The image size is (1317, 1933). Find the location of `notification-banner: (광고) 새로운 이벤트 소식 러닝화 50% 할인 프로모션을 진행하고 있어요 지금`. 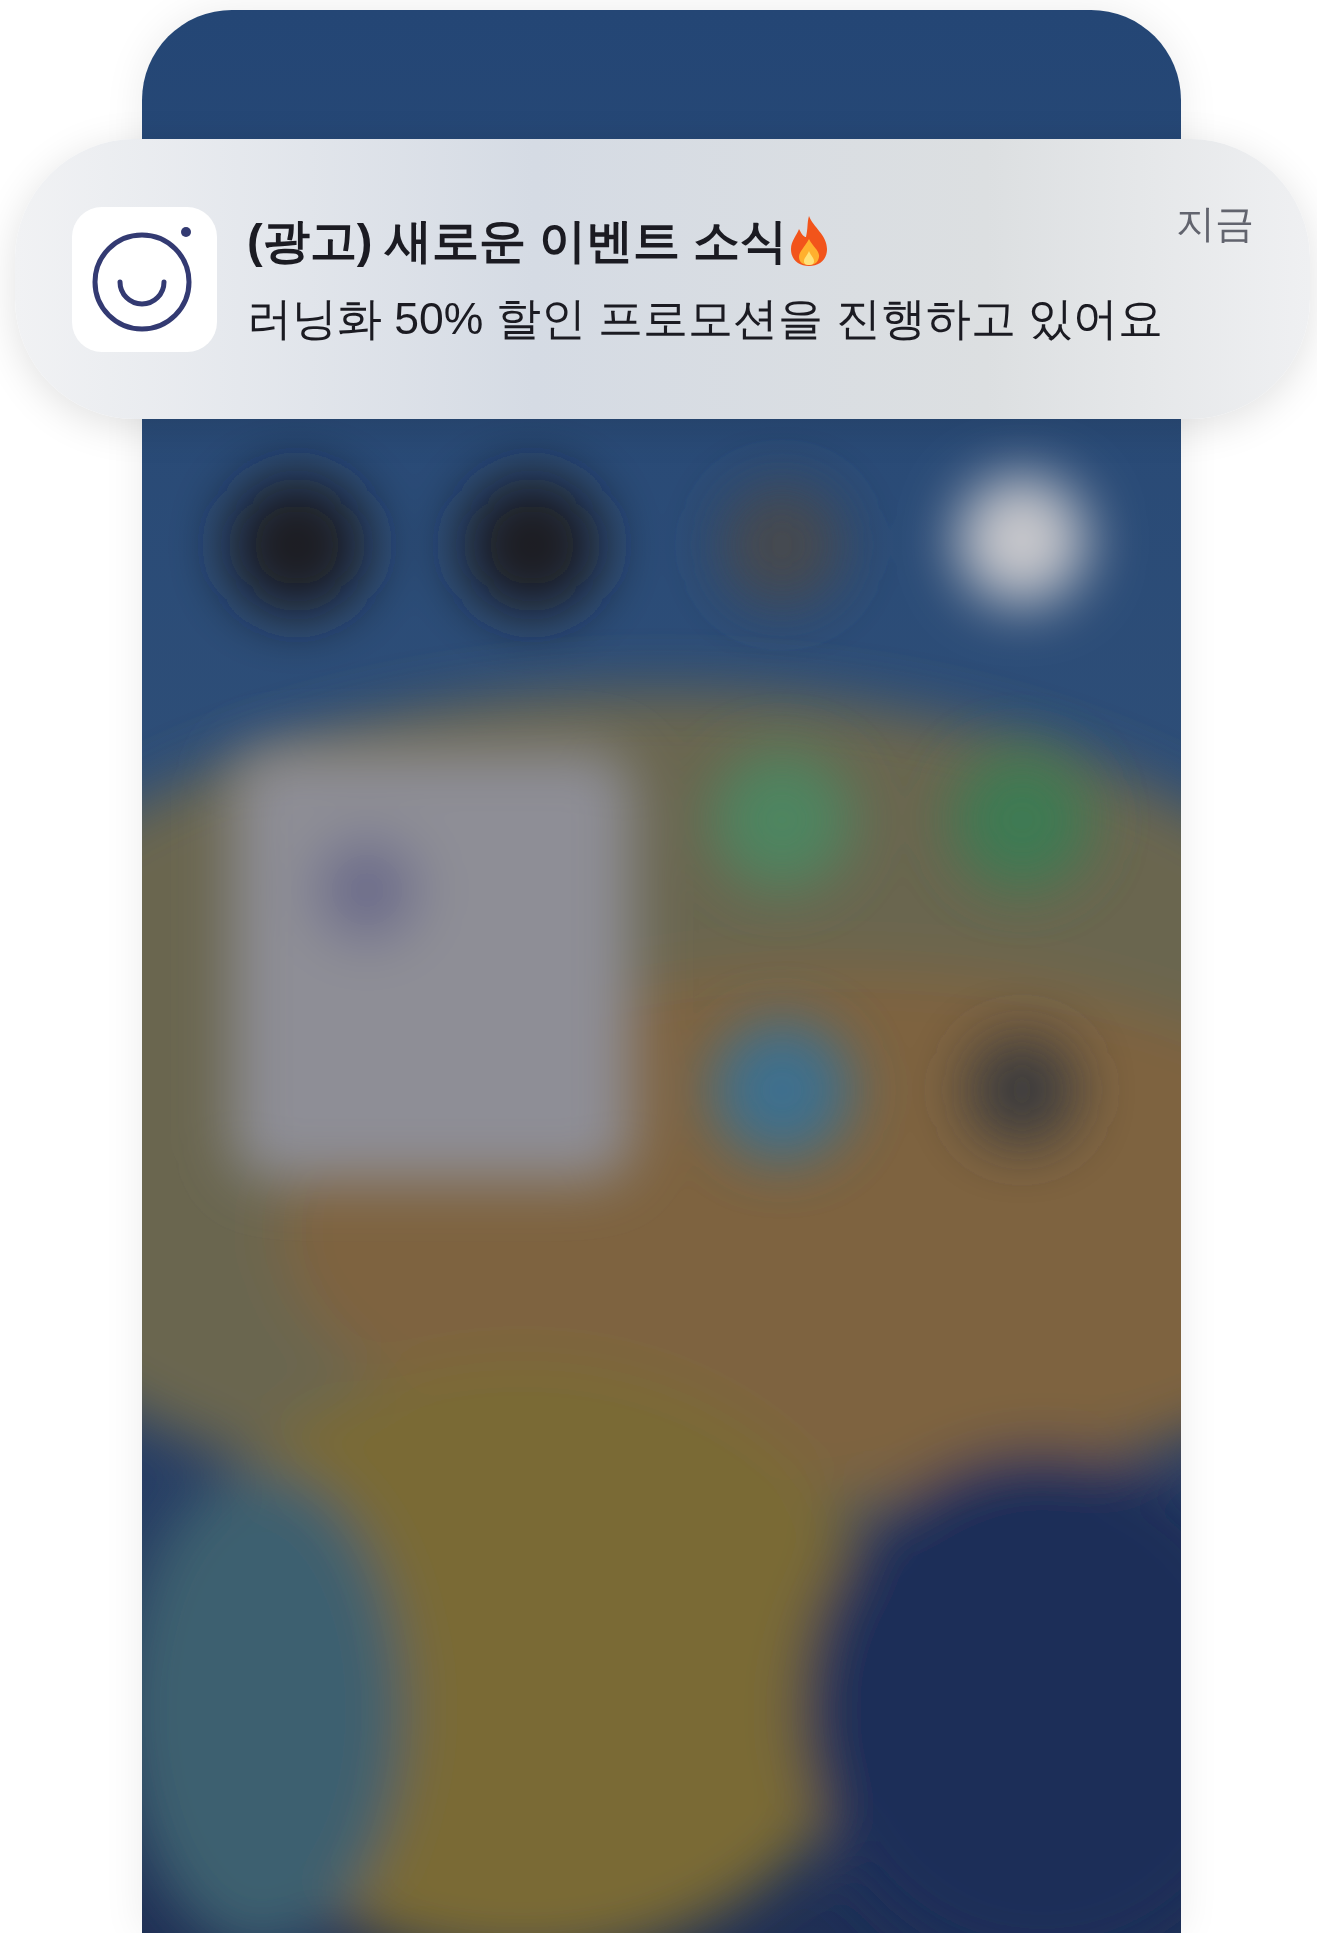

notification-banner: (광고) 새로운 이벤트 소식 러닝화 50% 할인 프로모션을 진행하고 있어요 지금 is located at coordinates (662, 279).